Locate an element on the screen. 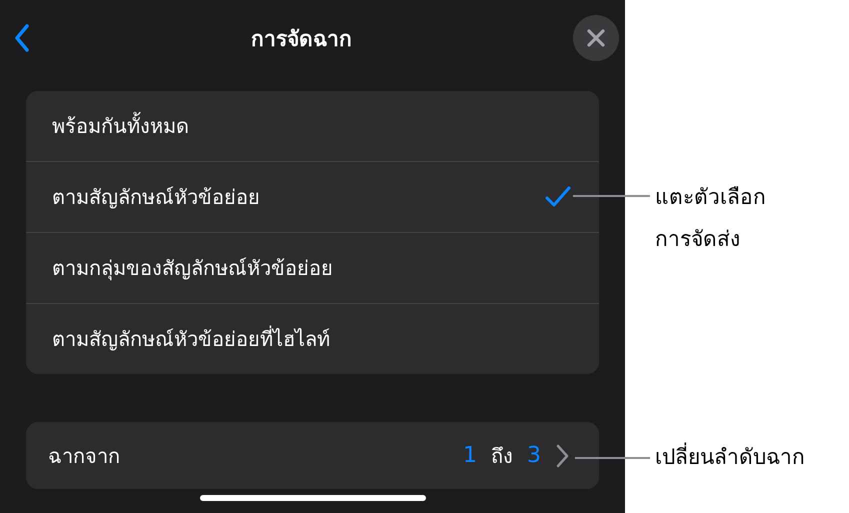 This screenshot has height=513, width=849. callout-text: แตะตัวเลือก การจัดส่ง is located at coordinates (711, 218).